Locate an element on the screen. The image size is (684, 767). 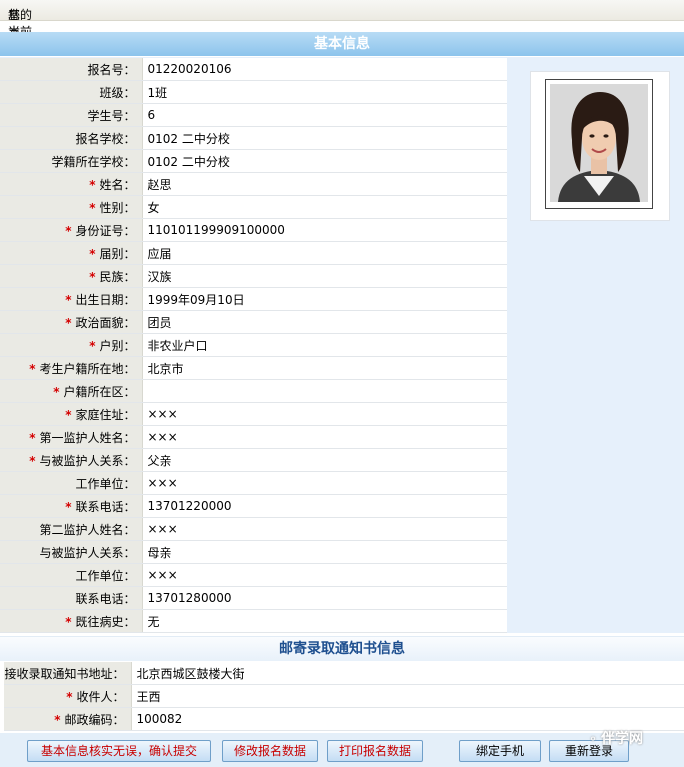
basic-field-label: 出生日期： is located at coordinates (105, 299).